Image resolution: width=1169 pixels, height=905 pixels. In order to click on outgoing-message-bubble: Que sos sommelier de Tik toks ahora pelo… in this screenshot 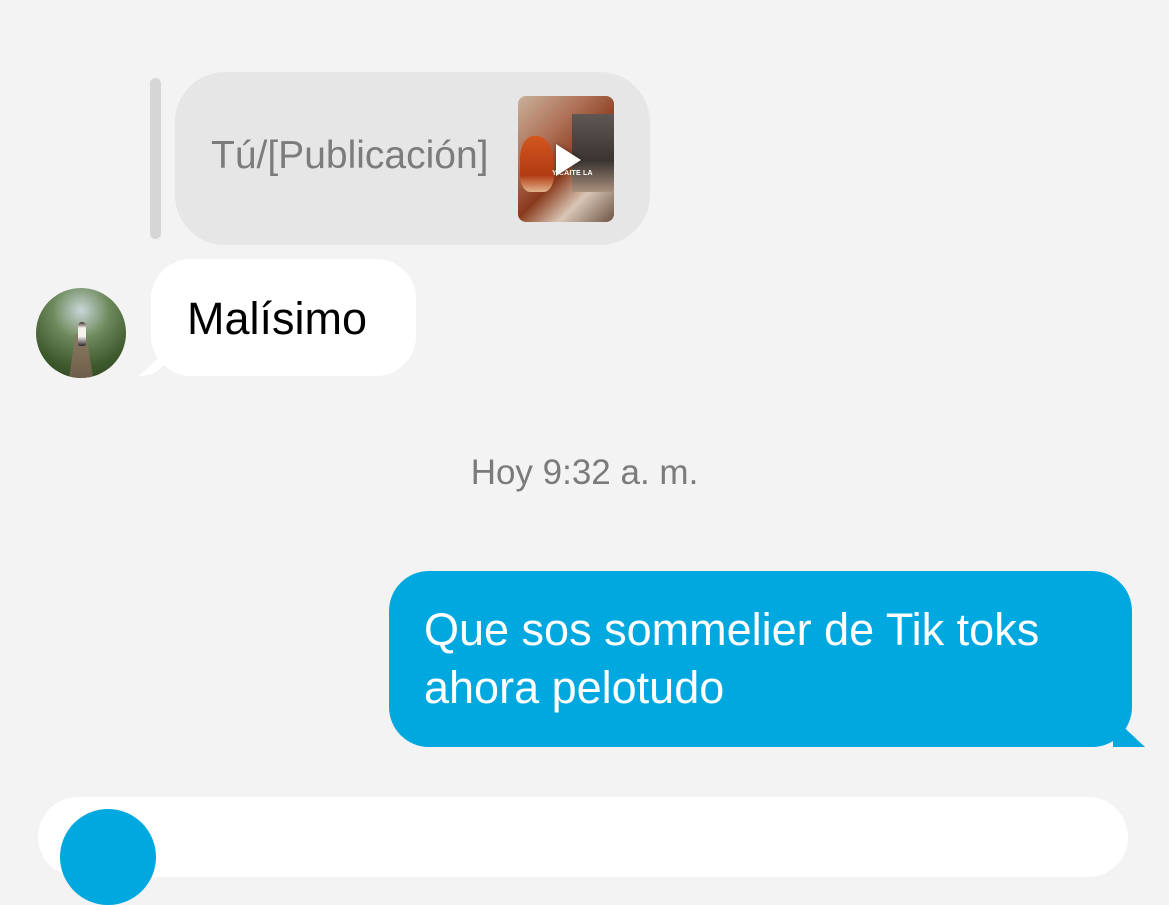, I will do `click(760, 659)`.